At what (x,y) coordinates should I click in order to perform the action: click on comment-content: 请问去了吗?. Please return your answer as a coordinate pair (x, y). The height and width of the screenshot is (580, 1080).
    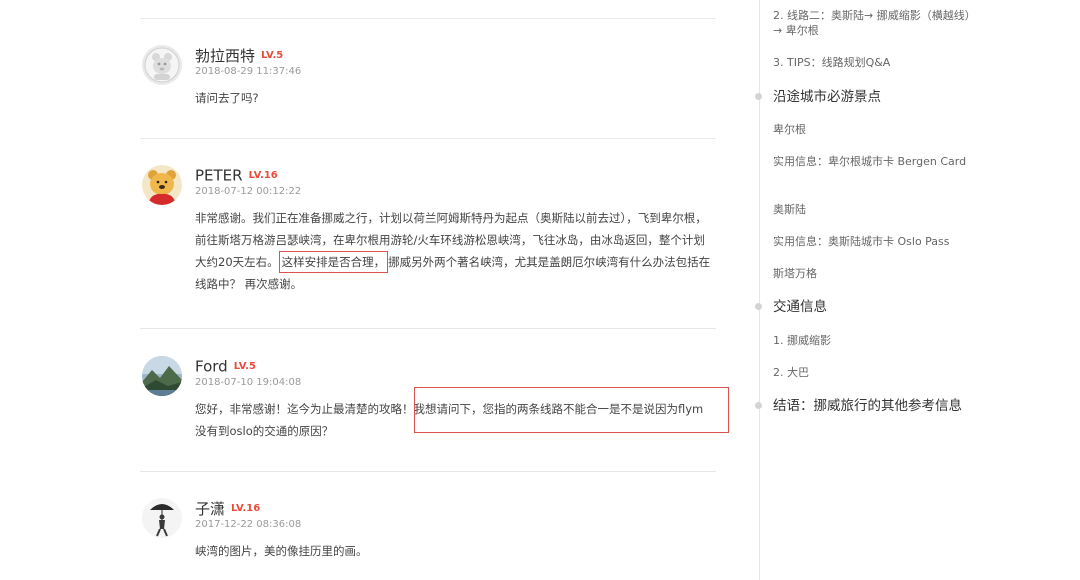
    Looking at the image, I should click on (227, 98).